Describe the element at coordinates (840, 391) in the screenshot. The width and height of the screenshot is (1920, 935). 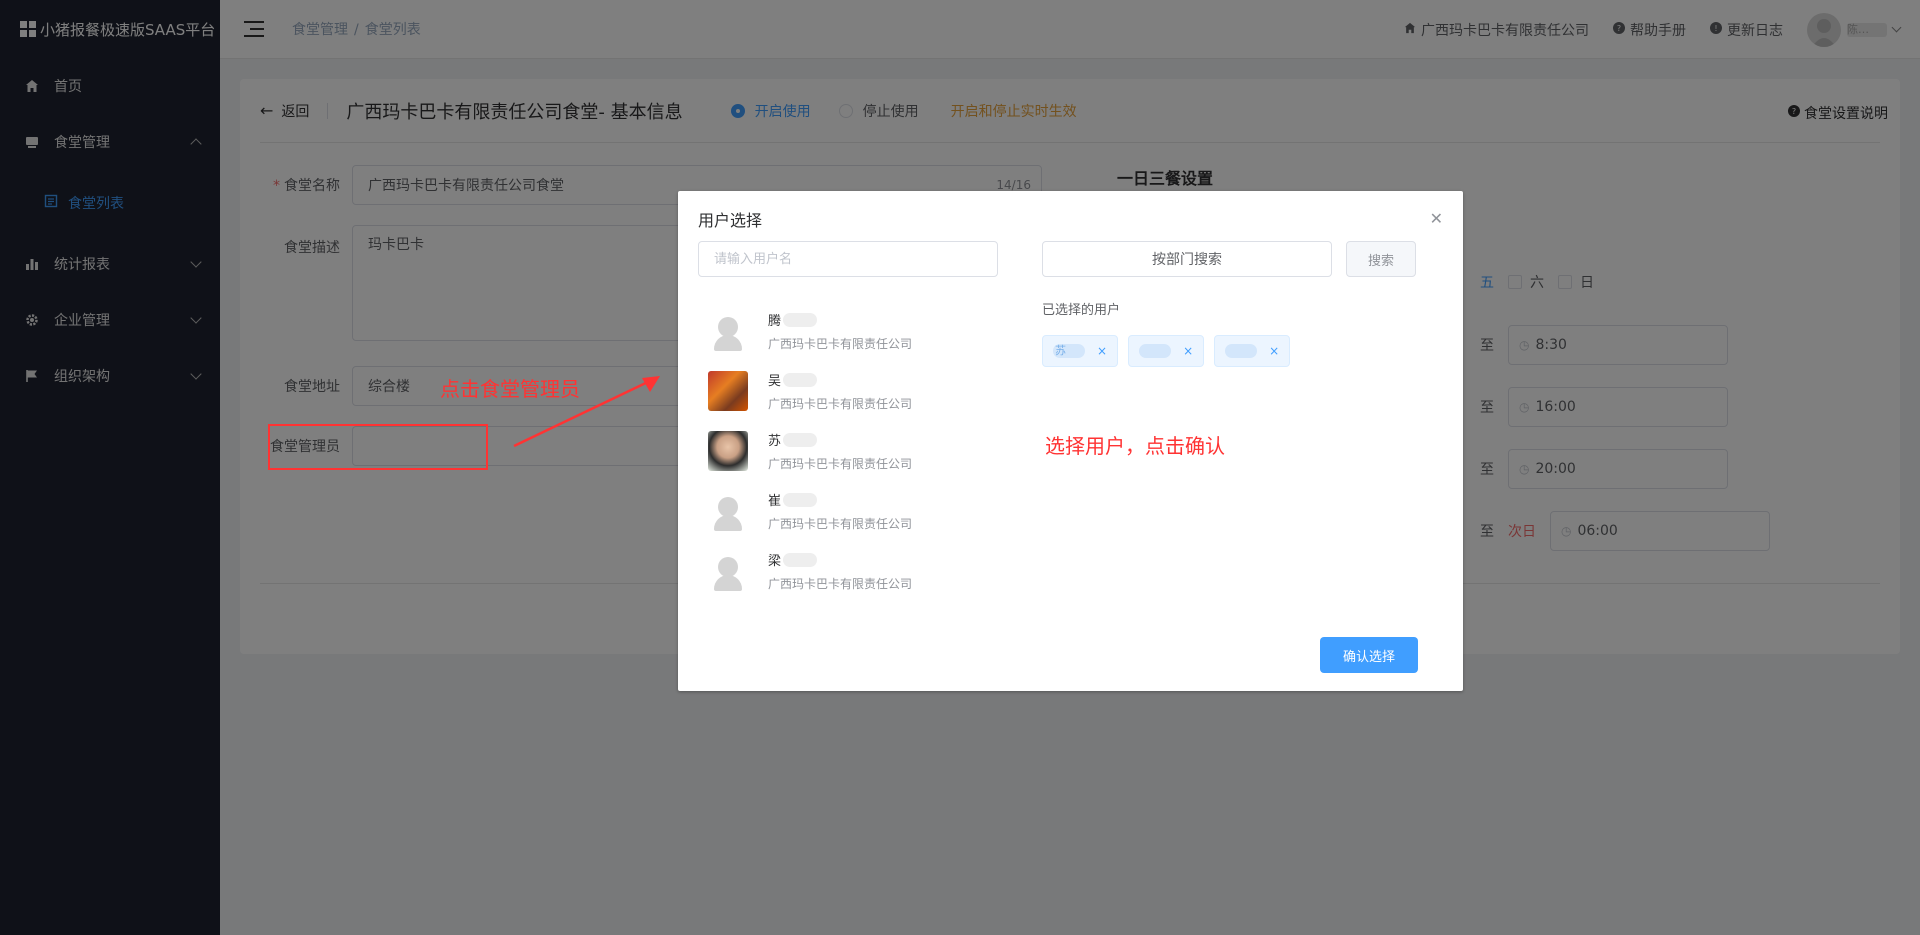
I see `user-info: 吴 广西玛卡巴卡有限责任公司` at that location.